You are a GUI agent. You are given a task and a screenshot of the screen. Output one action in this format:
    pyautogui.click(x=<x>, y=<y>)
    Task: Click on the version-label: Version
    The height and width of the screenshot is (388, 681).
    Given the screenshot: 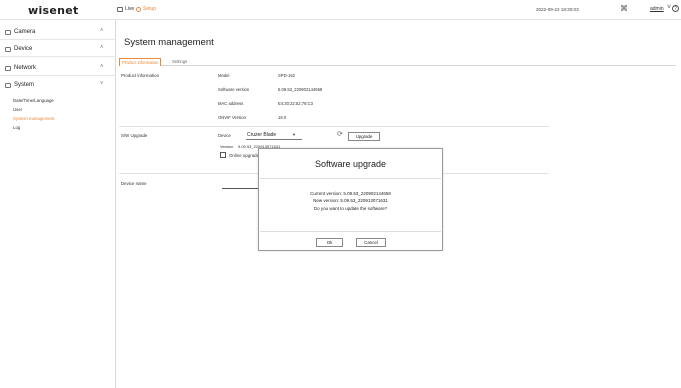 What is the action you would take?
    pyautogui.click(x=227, y=146)
    